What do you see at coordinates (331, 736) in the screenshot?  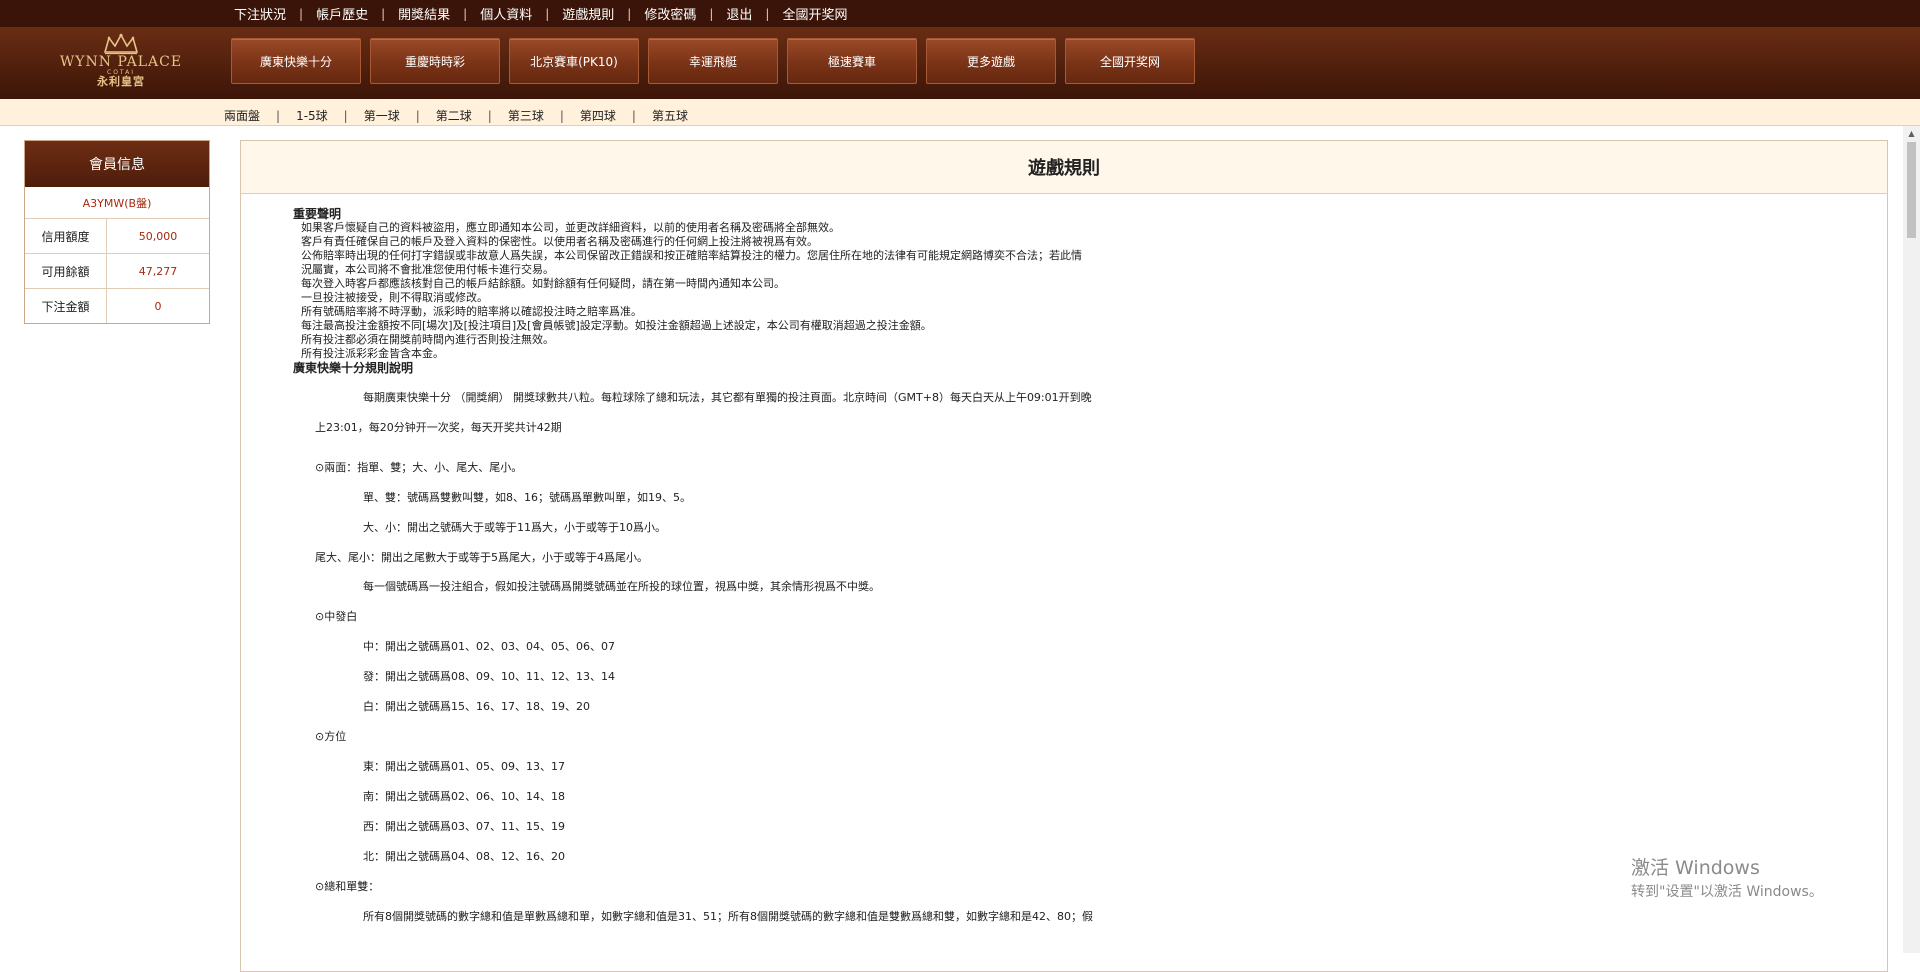 I see `direction-title: ⊙方位` at bounding box center [331, 736].